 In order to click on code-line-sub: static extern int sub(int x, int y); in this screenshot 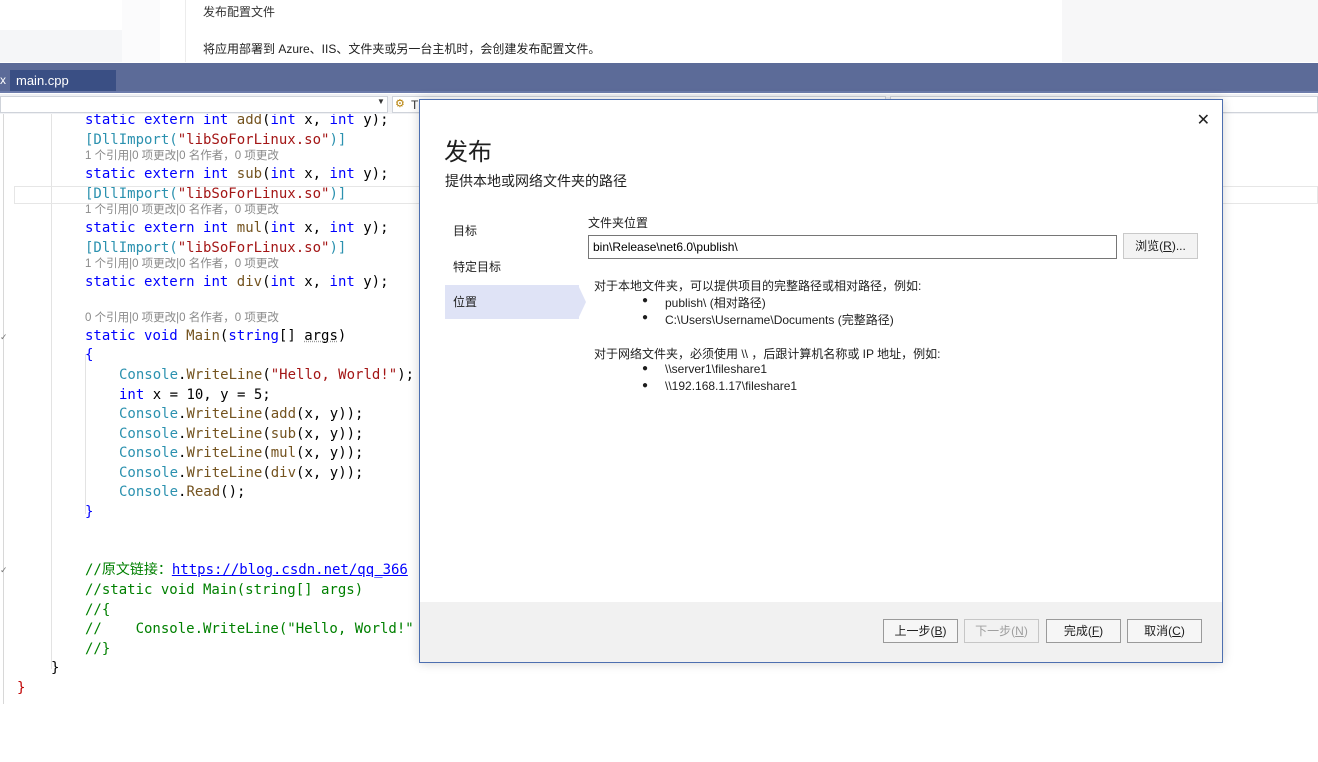, I will do `click(237, 174)`.